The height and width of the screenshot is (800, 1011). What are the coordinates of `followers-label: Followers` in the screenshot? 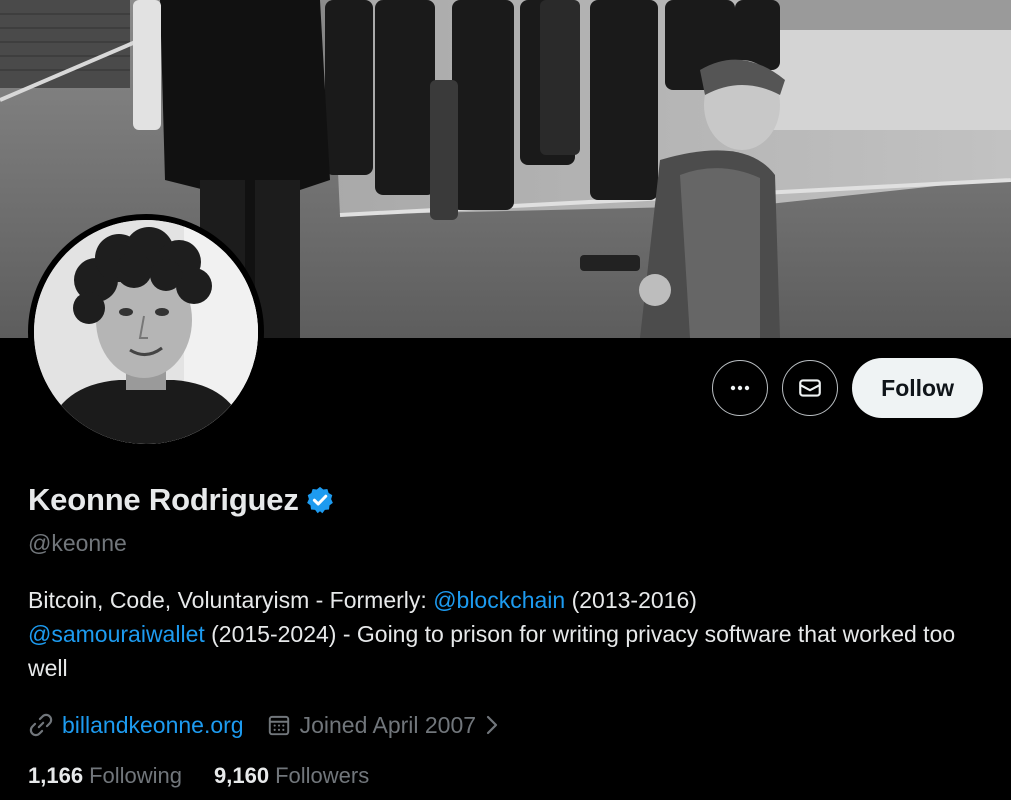 It's located at (322, 775).